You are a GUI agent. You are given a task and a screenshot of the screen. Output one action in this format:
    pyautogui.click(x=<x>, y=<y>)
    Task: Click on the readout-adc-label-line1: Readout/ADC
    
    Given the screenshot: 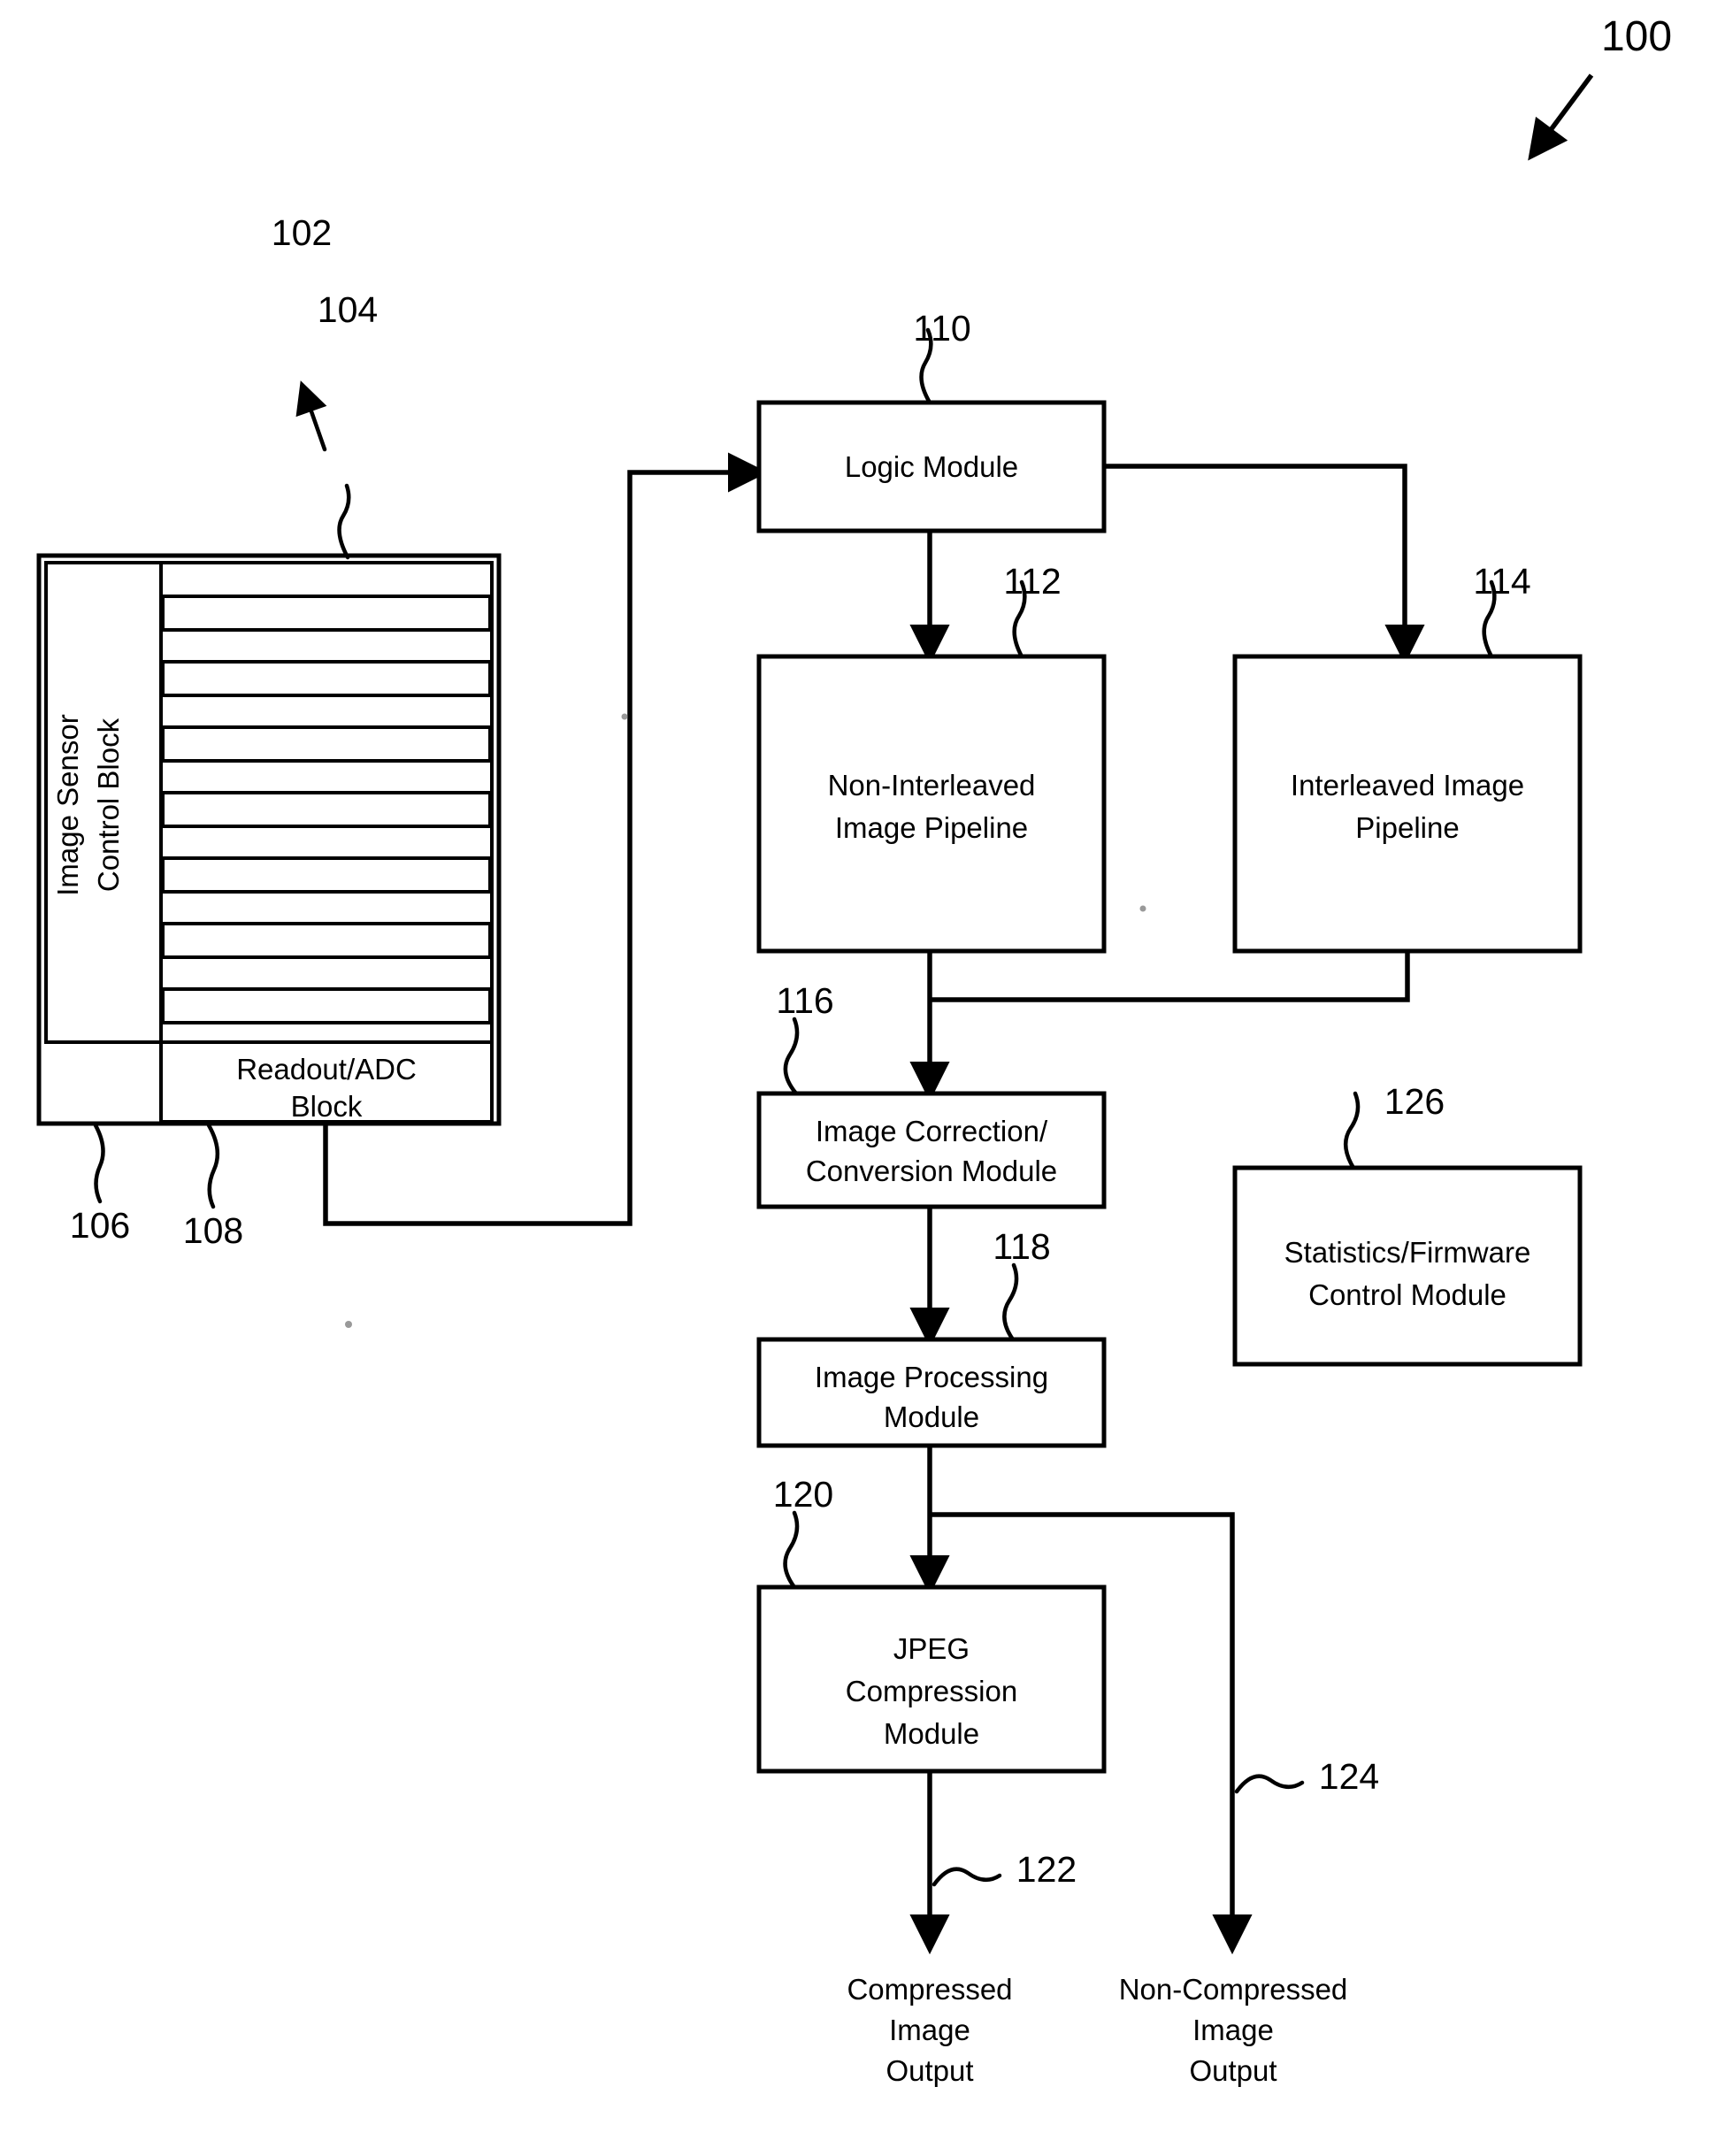 What is the action you would take?
    pyautogui.click(x=326, y=1069)
    